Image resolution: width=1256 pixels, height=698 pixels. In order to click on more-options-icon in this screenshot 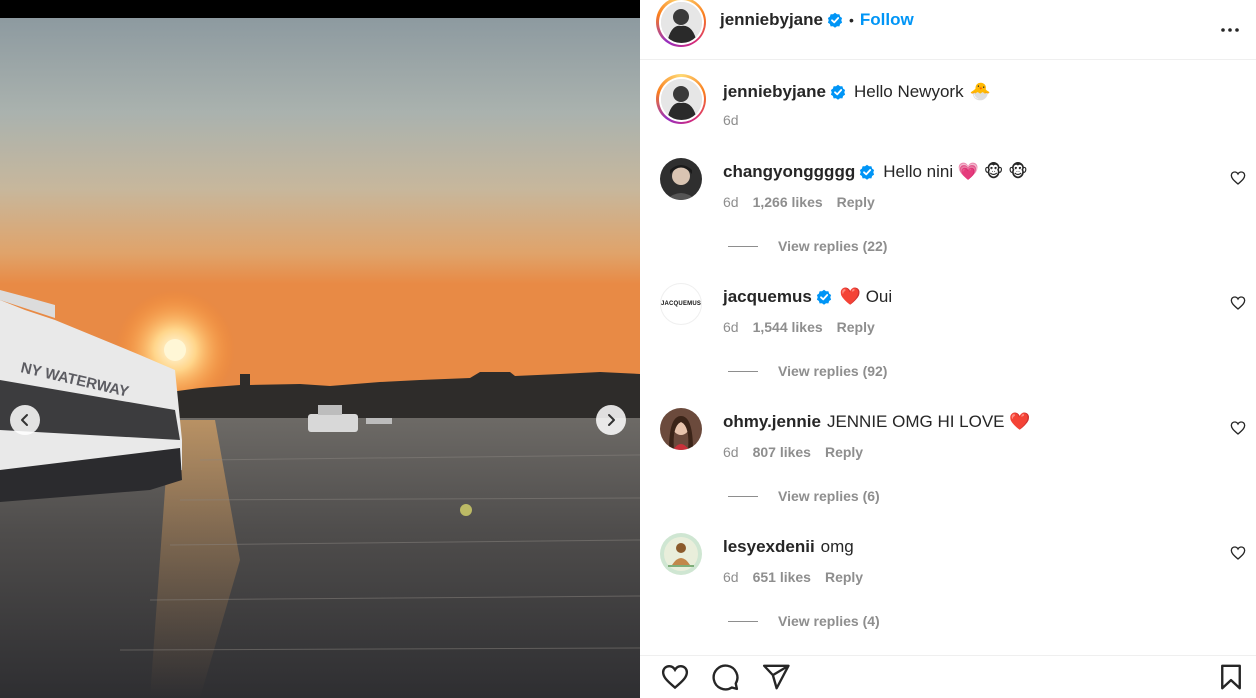, I will do `click(1230, 30)`.